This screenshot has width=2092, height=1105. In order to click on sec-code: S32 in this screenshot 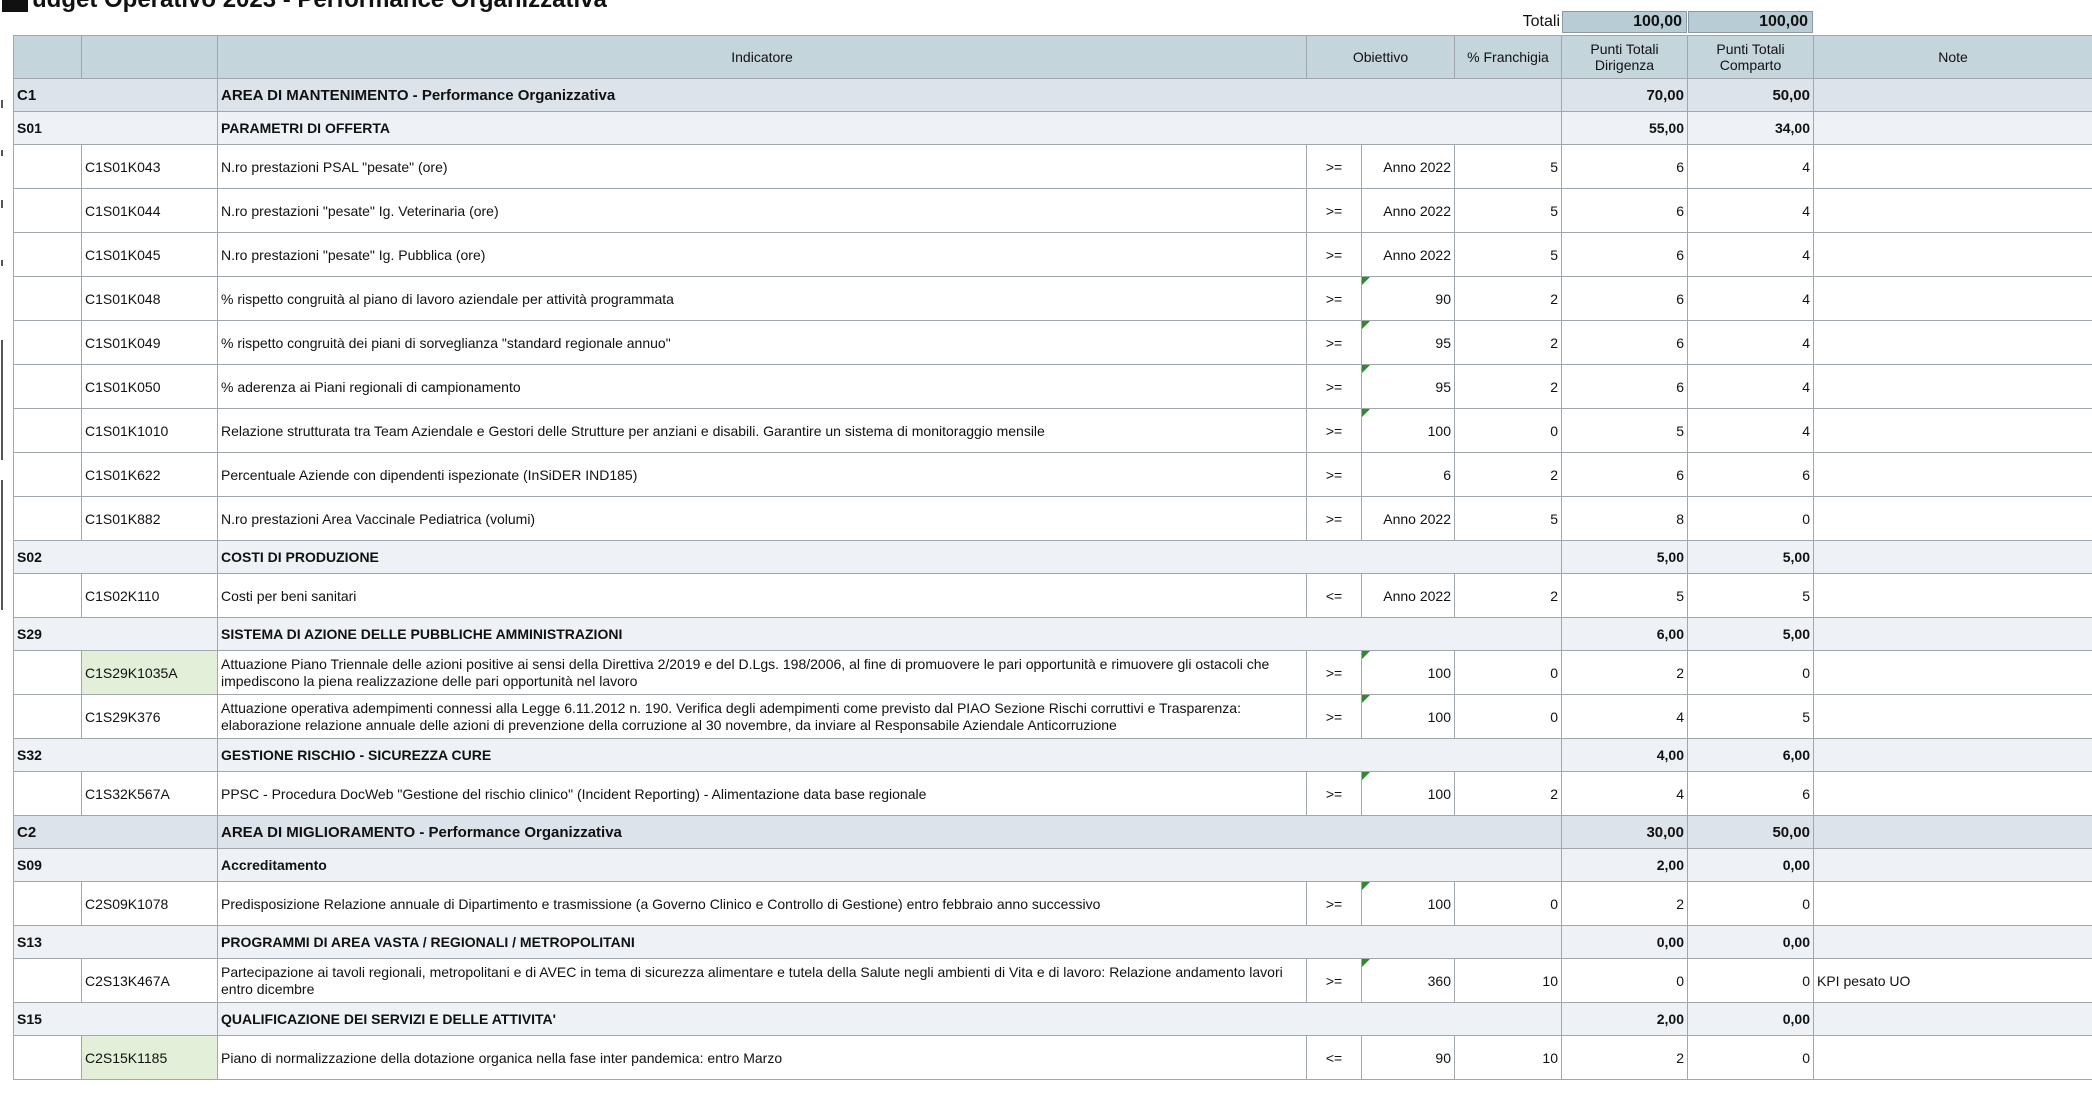, I will do `click(115, 755)`.